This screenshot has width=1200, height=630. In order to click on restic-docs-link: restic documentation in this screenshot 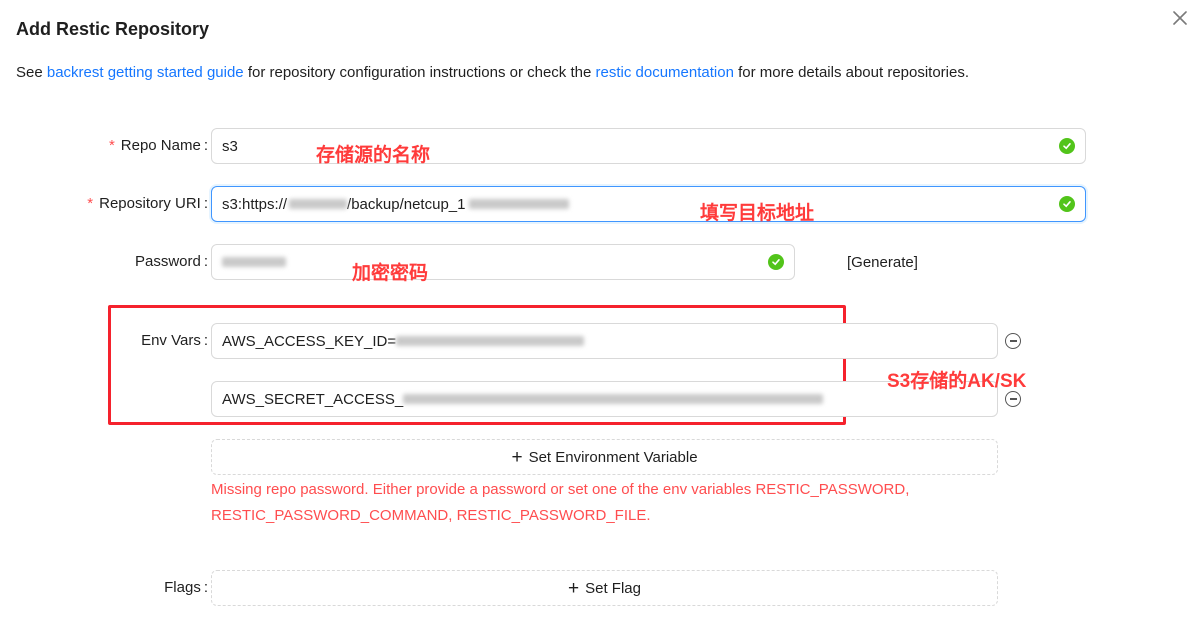, I will do `click(665, 72)`.